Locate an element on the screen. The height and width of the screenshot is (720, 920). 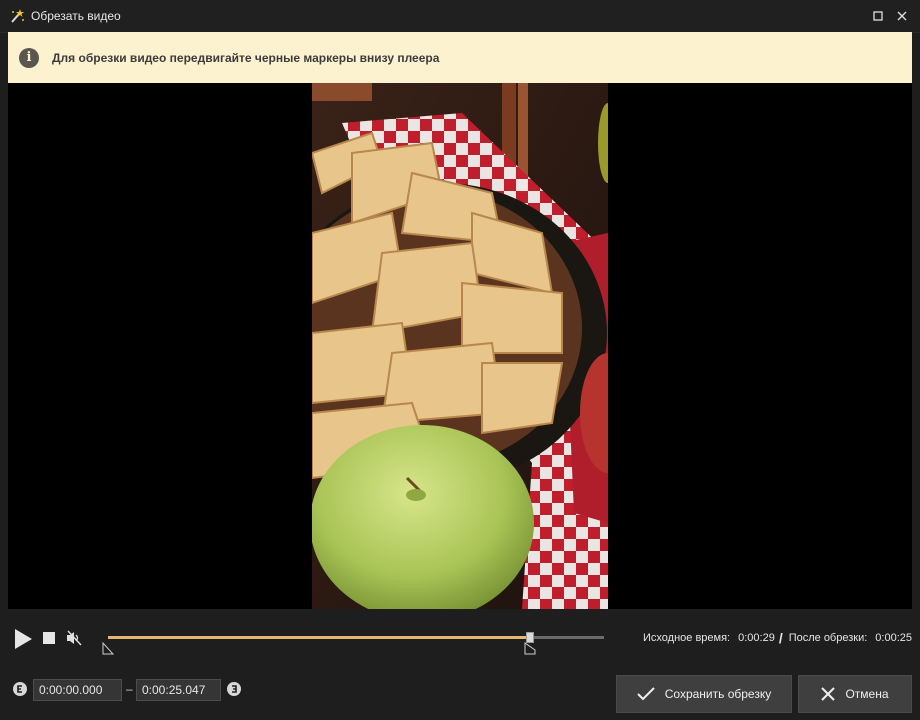
save-trim-label: Сохранить обрезку is located at coordinates (718, 694).